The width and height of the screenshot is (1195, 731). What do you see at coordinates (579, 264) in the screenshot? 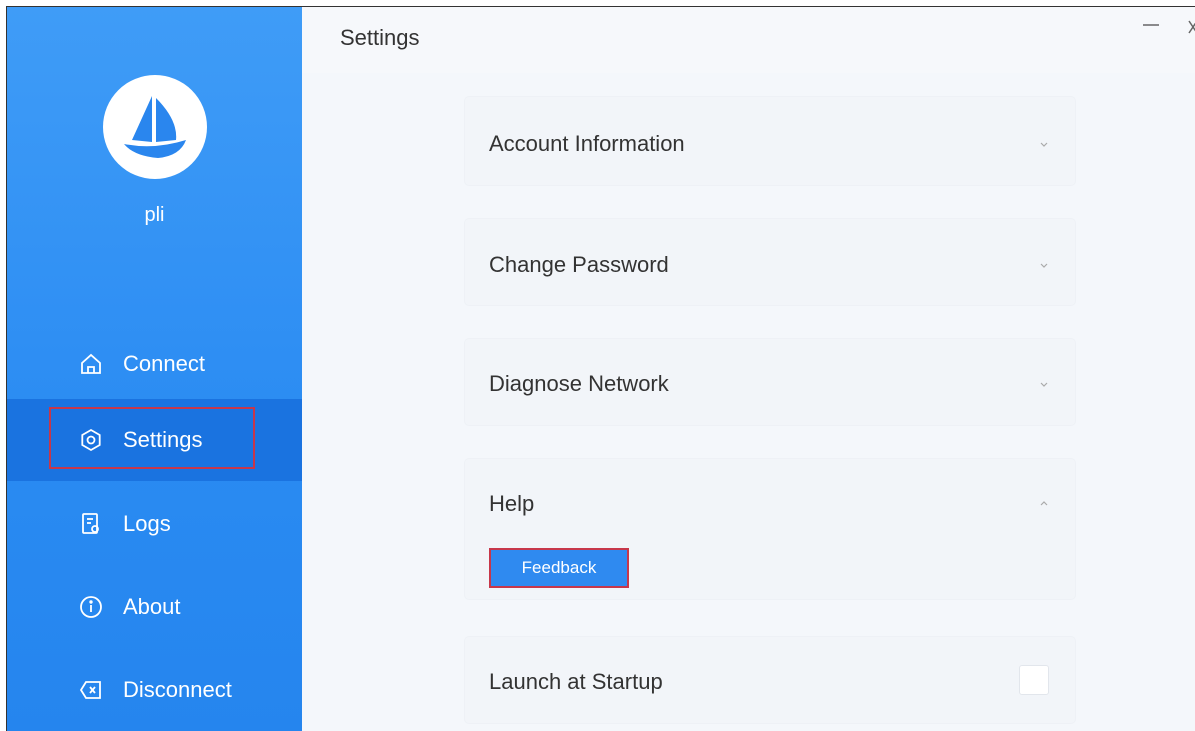
I see `section-title: Change Password` at bounding box center [579, 264].